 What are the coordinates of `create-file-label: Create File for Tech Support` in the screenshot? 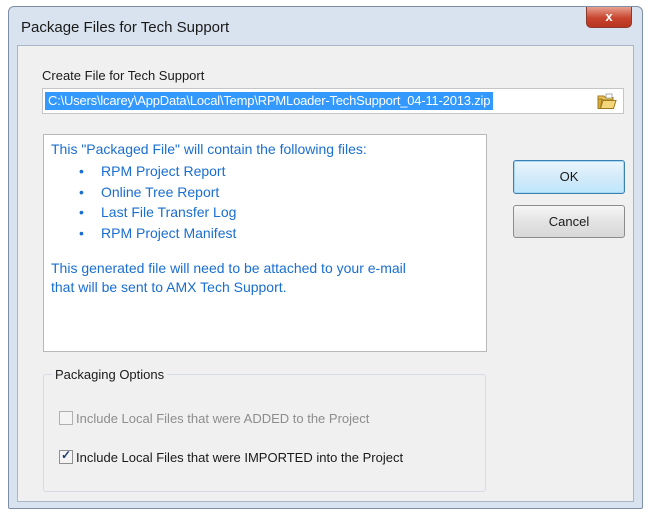 It's located at (123, 75).